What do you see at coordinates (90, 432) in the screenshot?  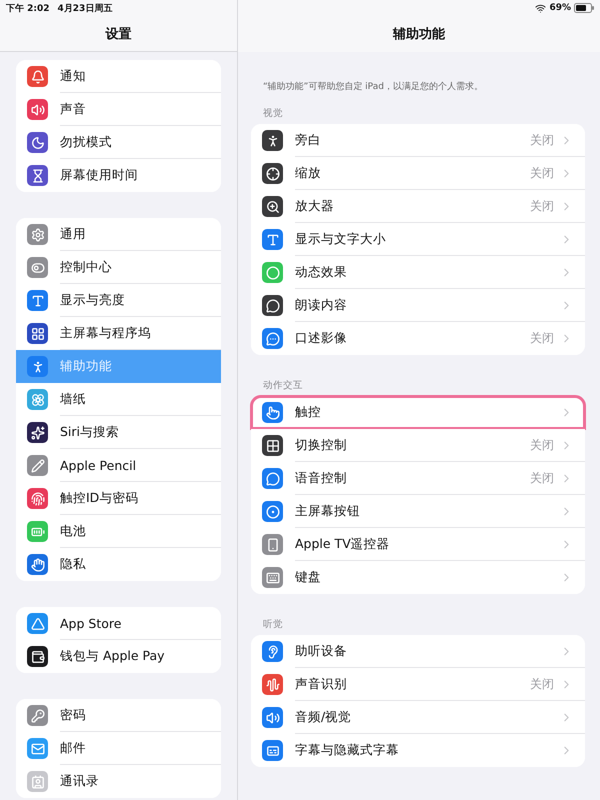 I see `item-label: Siri与搜索` at bounding box center [90, 432].